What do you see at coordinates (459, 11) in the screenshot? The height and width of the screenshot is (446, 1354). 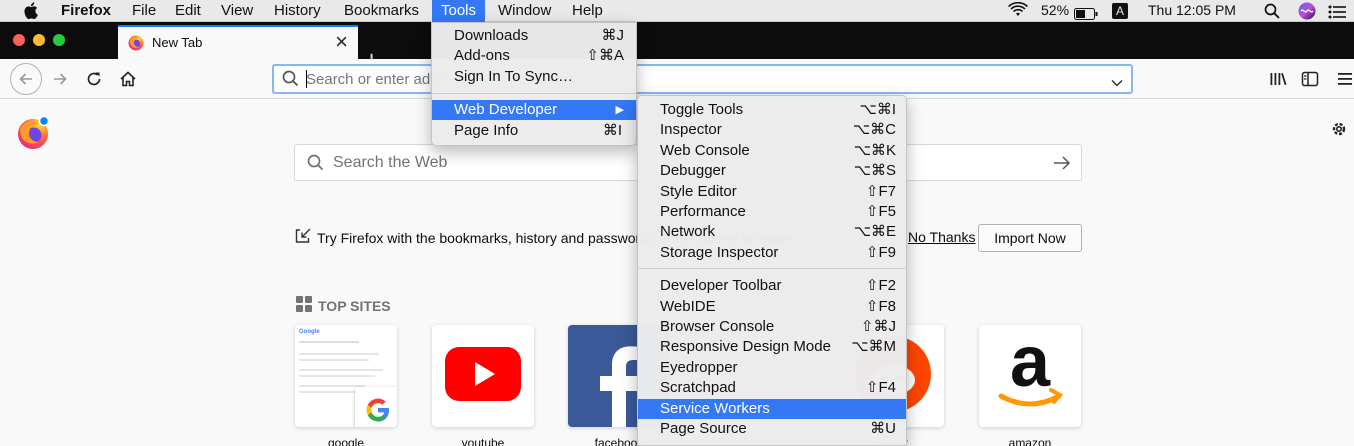 I see `menu-tools: Tools` at bounding box center [459, 11].